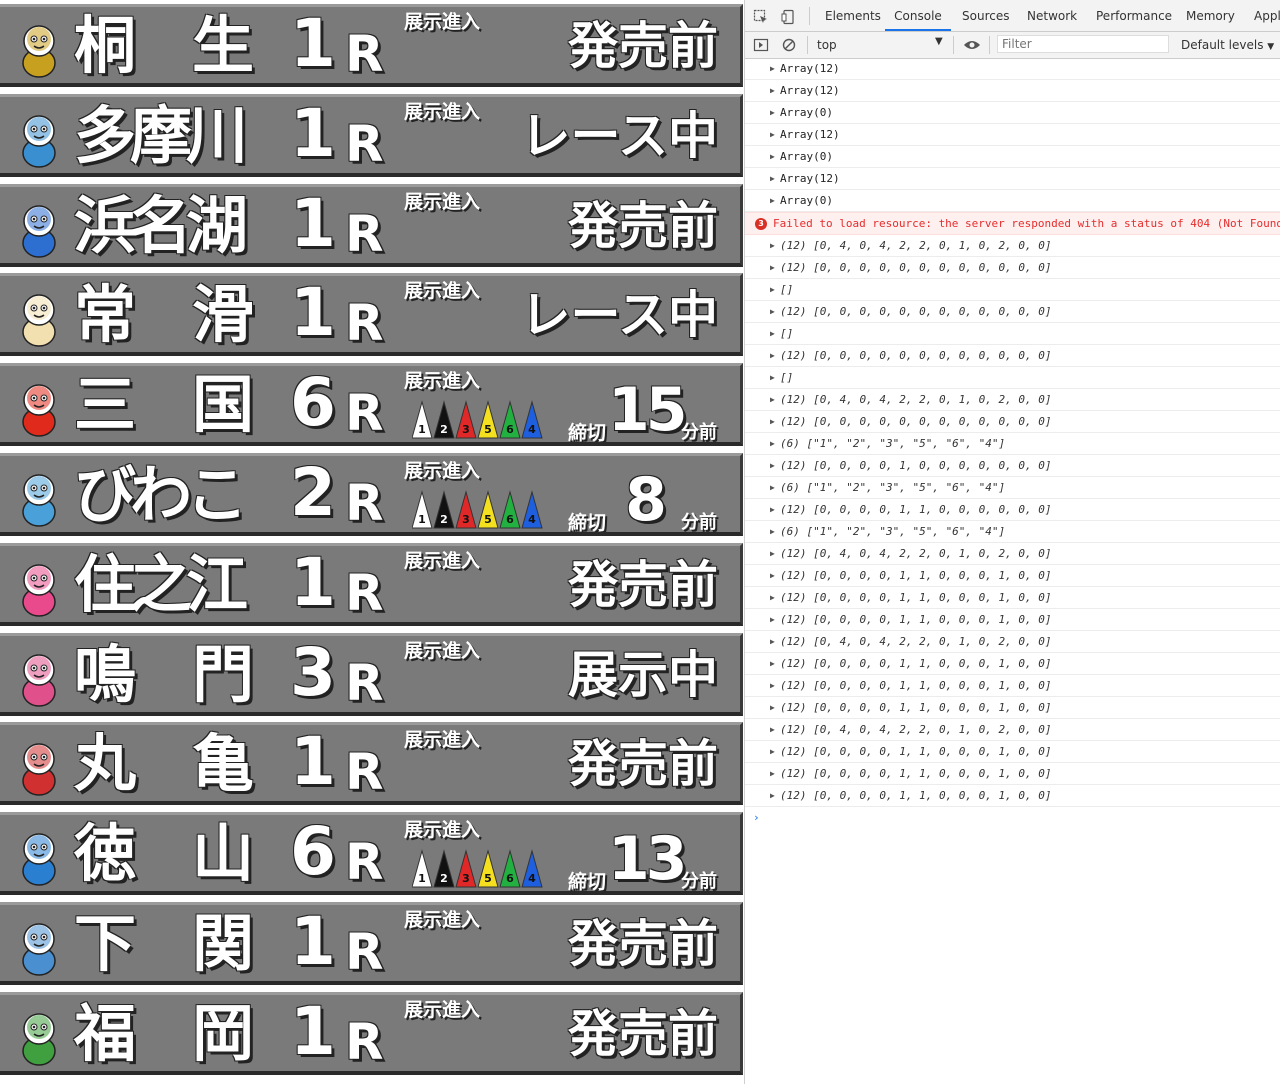 The height and width of the screenshot is (1084, 1280). I want to click on chevron-down-icon: ▼, so click(939, 41).